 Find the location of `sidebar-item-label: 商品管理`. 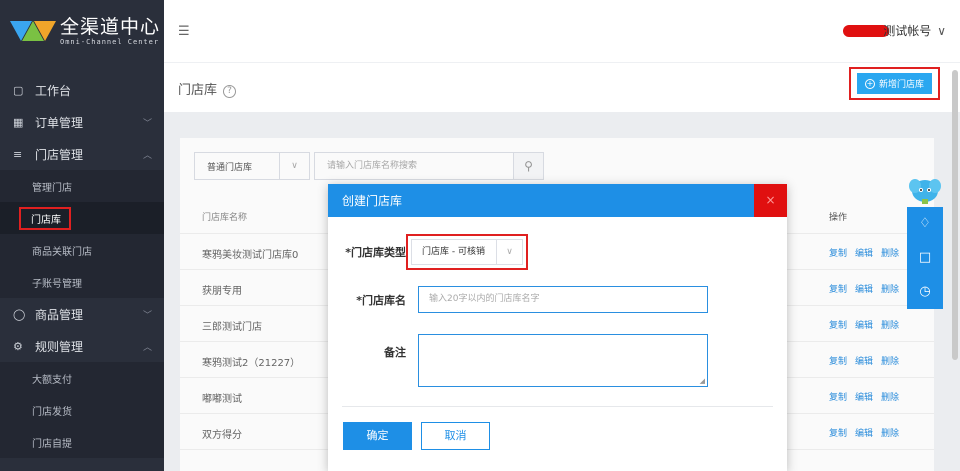

sidebar-item-label: 商品管理 is located at coordinates (59, 314).